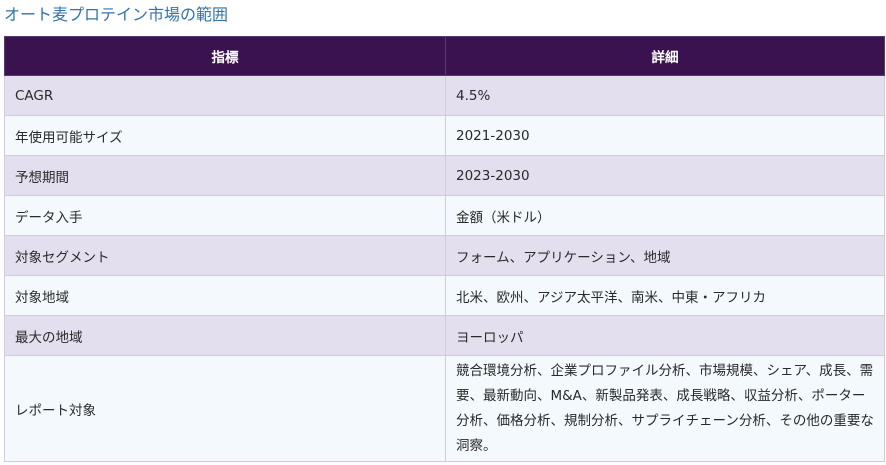  I want to click on row-label: レポート対象, so click(225, 408).